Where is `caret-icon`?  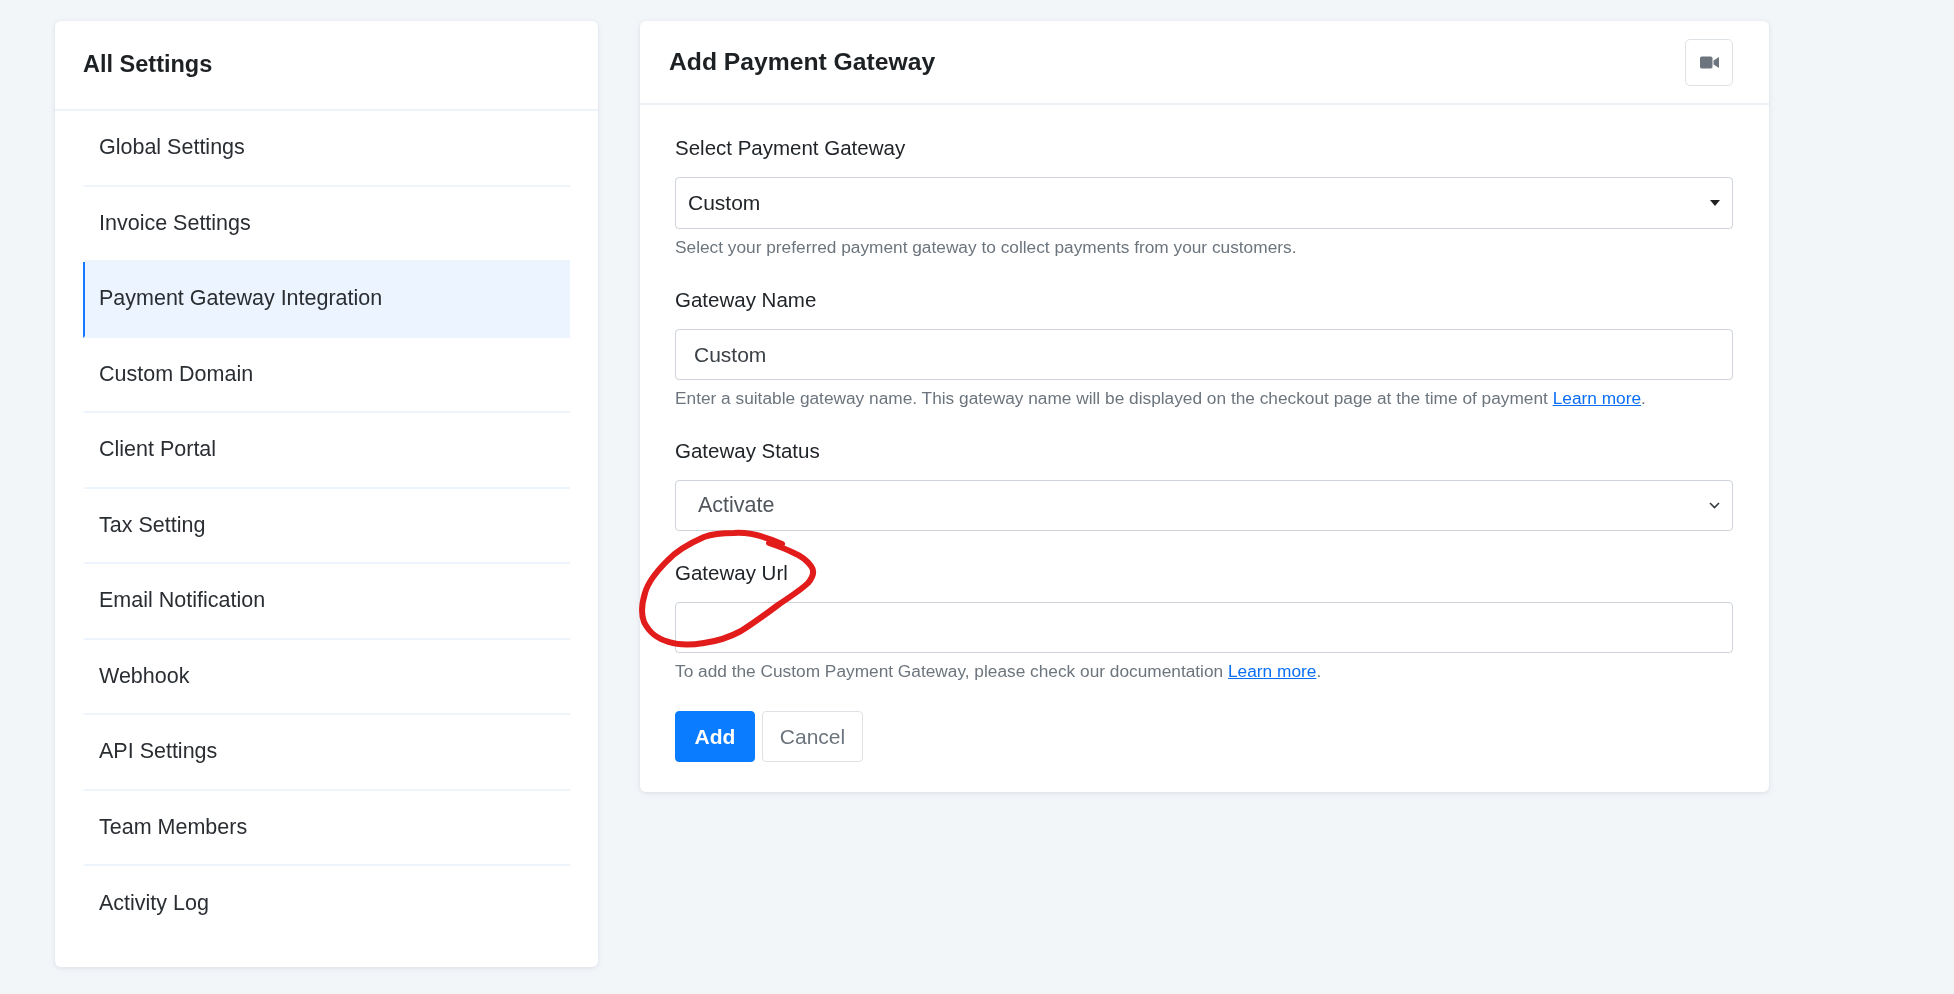
caret-icon is located at coordinates (1715, 203).